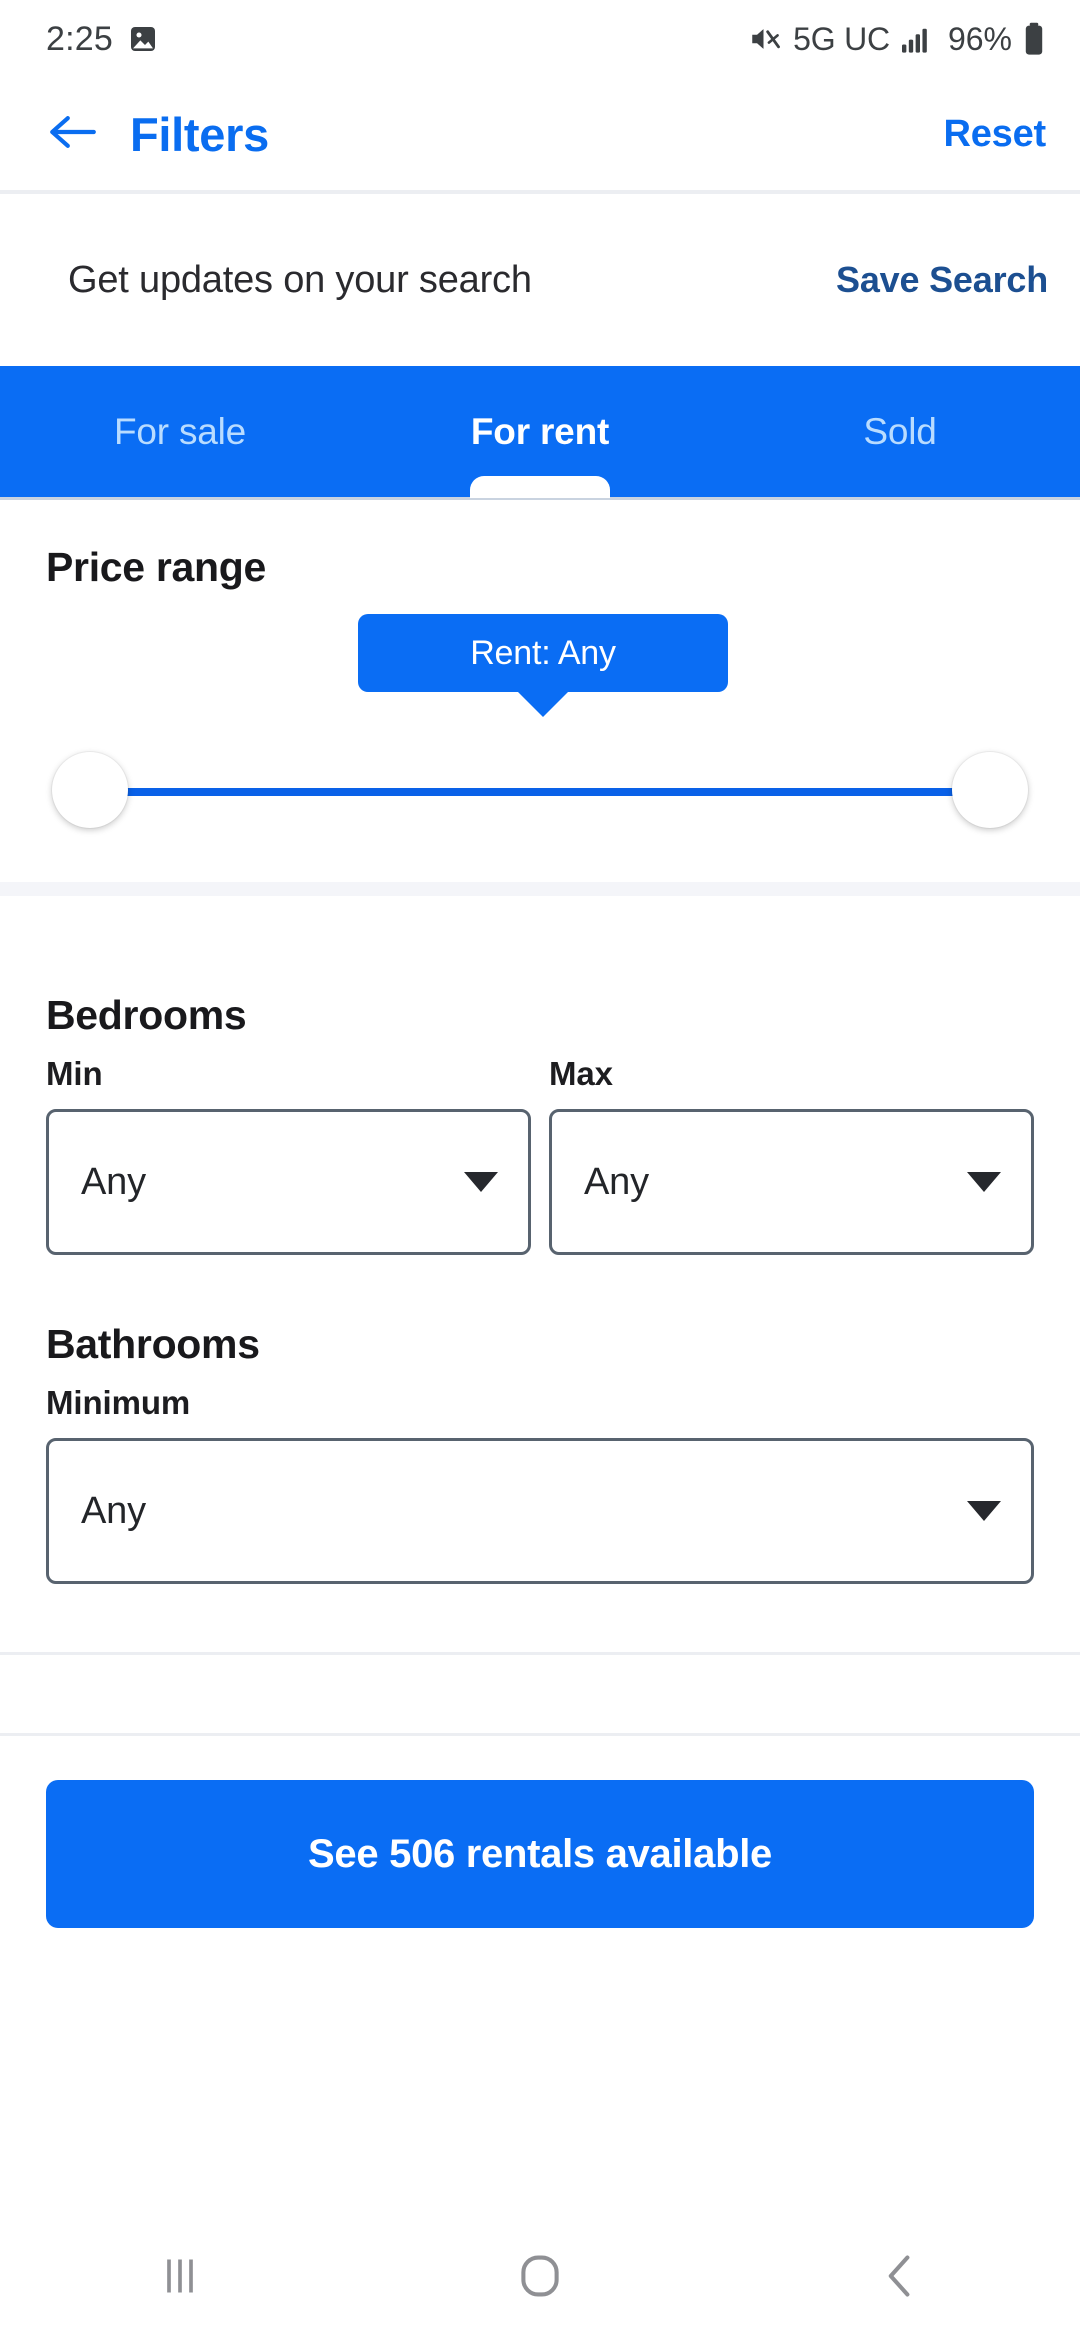 This screenshot has height=2340, width=1080. I want to click on tab-for-sale-label: For sale, so click(180, 431).